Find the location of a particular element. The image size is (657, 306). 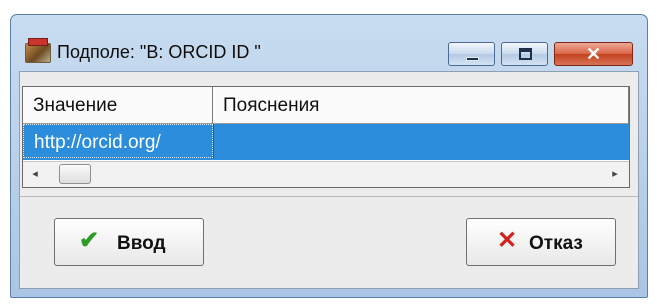

scroll-right-icon: ▸ is located at coordinates (615, 174).